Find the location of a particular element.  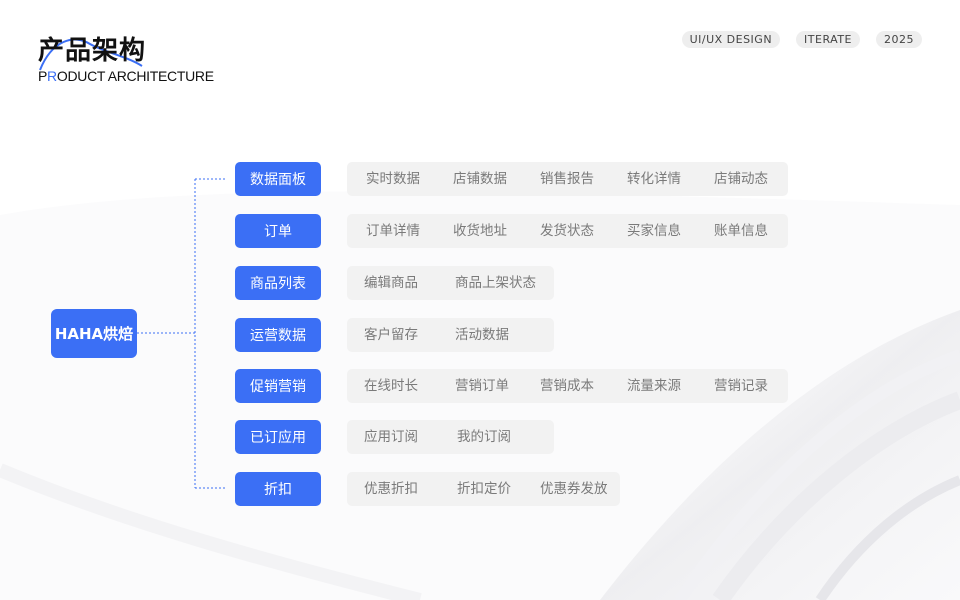

category-discount: 折扣 is located at coordinates (278, 489).